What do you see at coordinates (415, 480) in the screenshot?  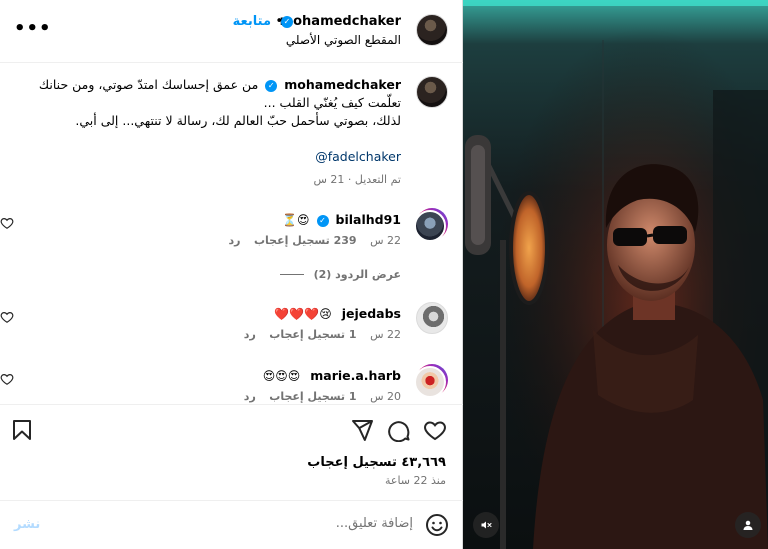 I see `posted-time: منذ 22 ساعة` at bounding box center [415, 480].